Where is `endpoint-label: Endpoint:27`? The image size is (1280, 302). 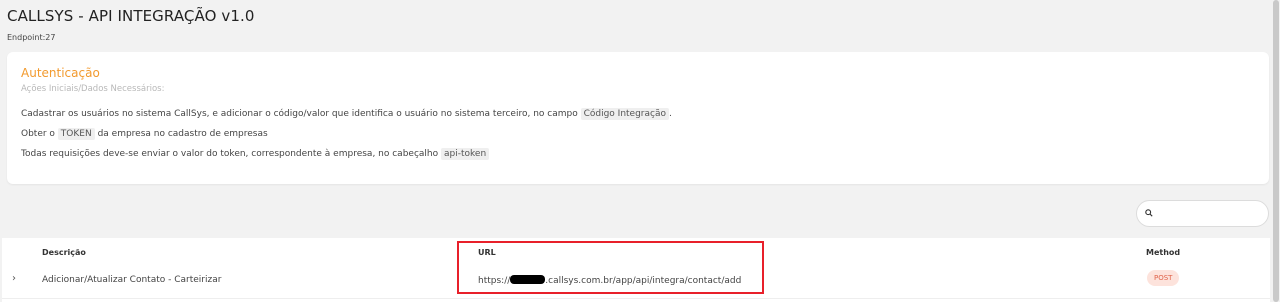
endpoint-label: Endpoint:27 is located at coordinates (31, 37).